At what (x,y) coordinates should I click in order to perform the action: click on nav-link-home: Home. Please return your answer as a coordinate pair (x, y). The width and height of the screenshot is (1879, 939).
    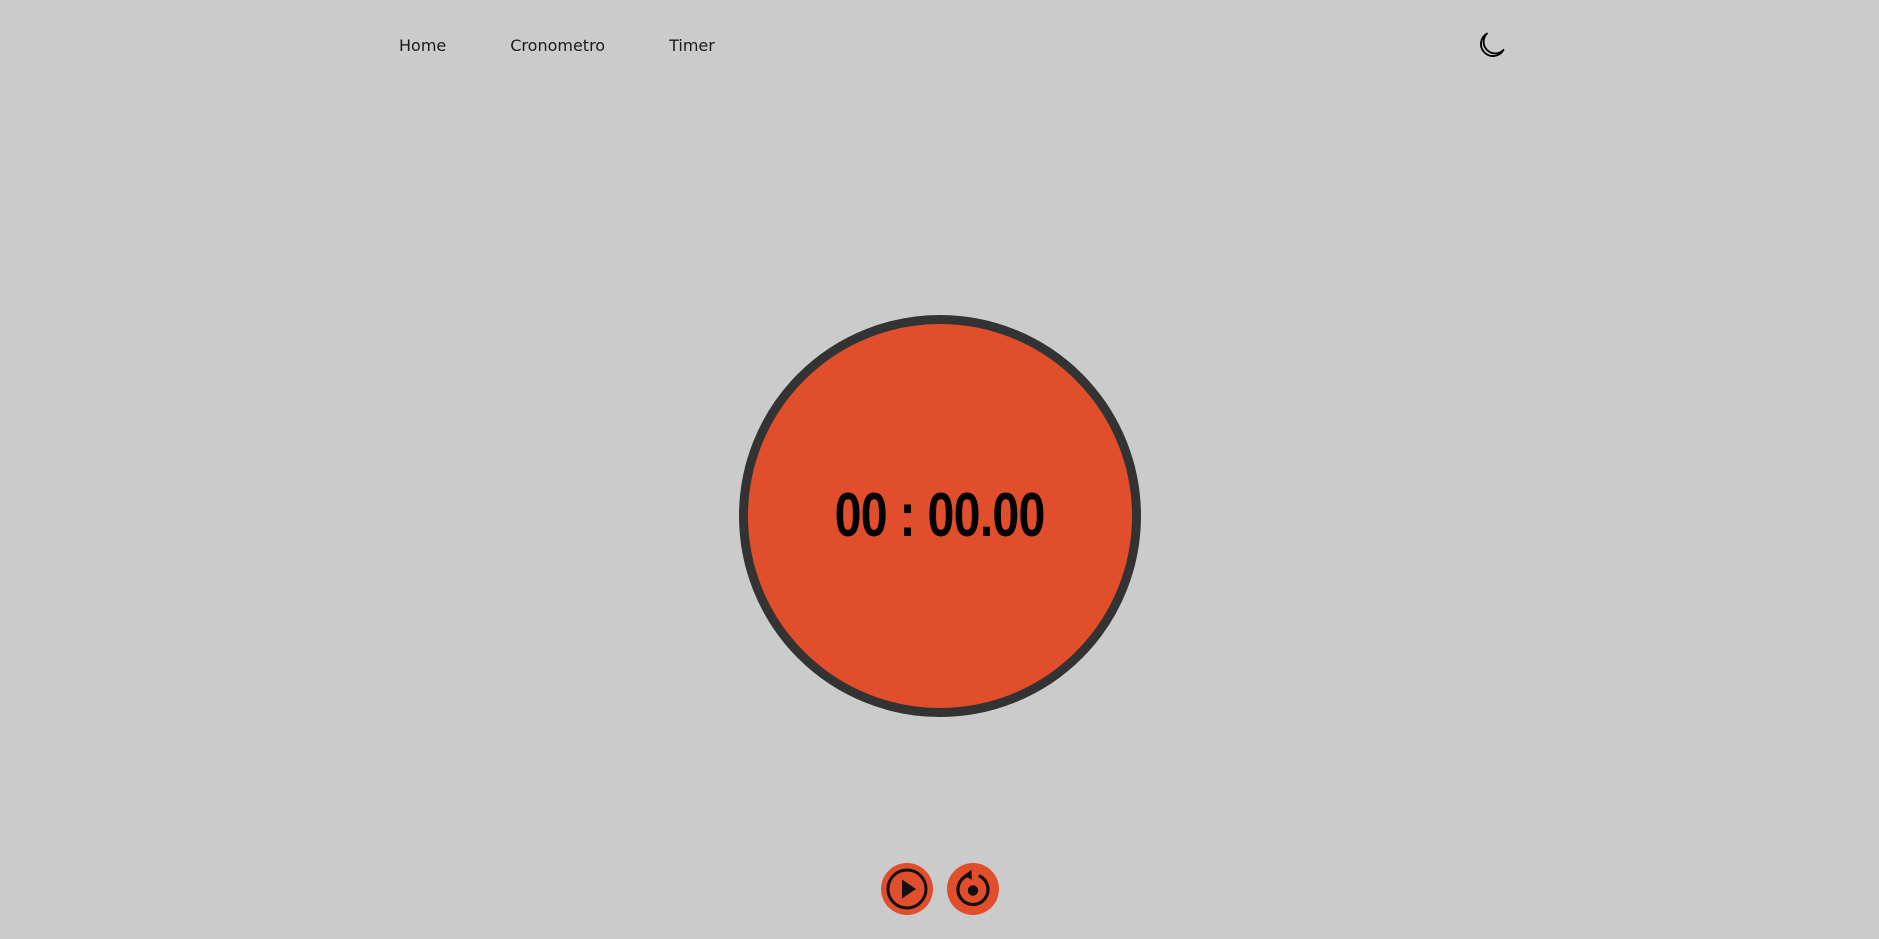
    Looking at the image, I should click on (422, 46).